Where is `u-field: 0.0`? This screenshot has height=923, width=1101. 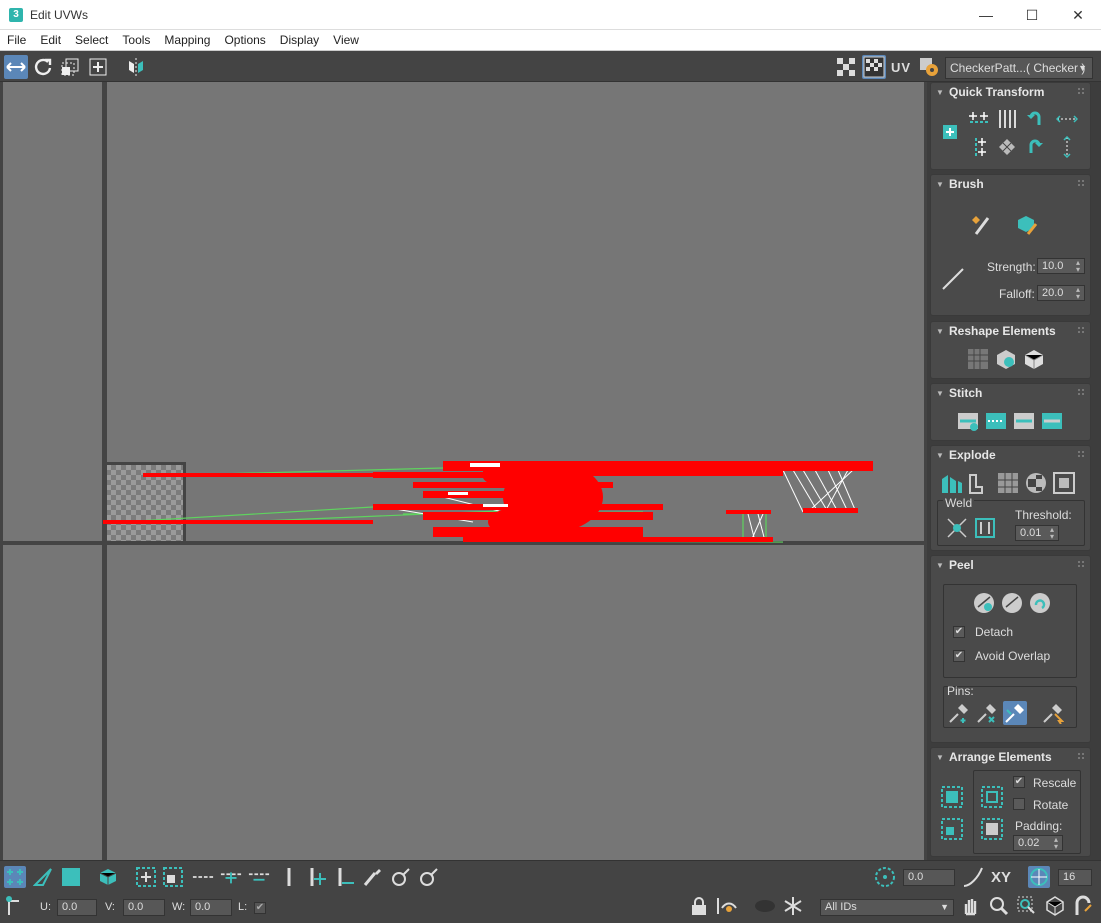
u-field: 0.0 is located at coordinates (77, 907).